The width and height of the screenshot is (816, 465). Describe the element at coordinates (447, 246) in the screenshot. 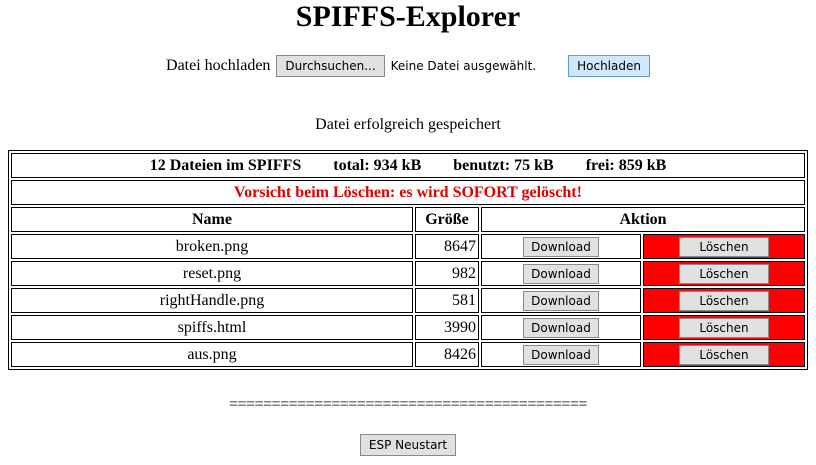

I see `file-size: 8647` at that location.